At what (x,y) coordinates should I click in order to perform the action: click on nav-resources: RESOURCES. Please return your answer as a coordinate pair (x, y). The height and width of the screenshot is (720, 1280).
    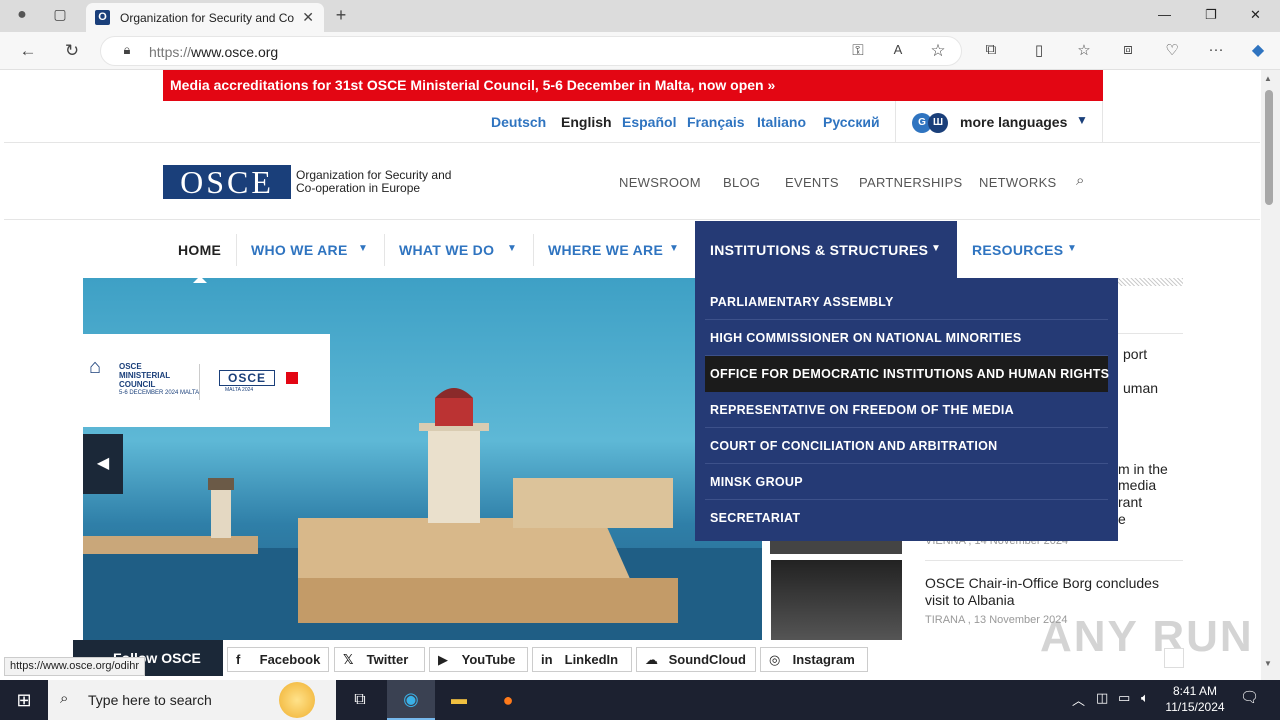
    Looking at the image, I should click on (1017, 250).